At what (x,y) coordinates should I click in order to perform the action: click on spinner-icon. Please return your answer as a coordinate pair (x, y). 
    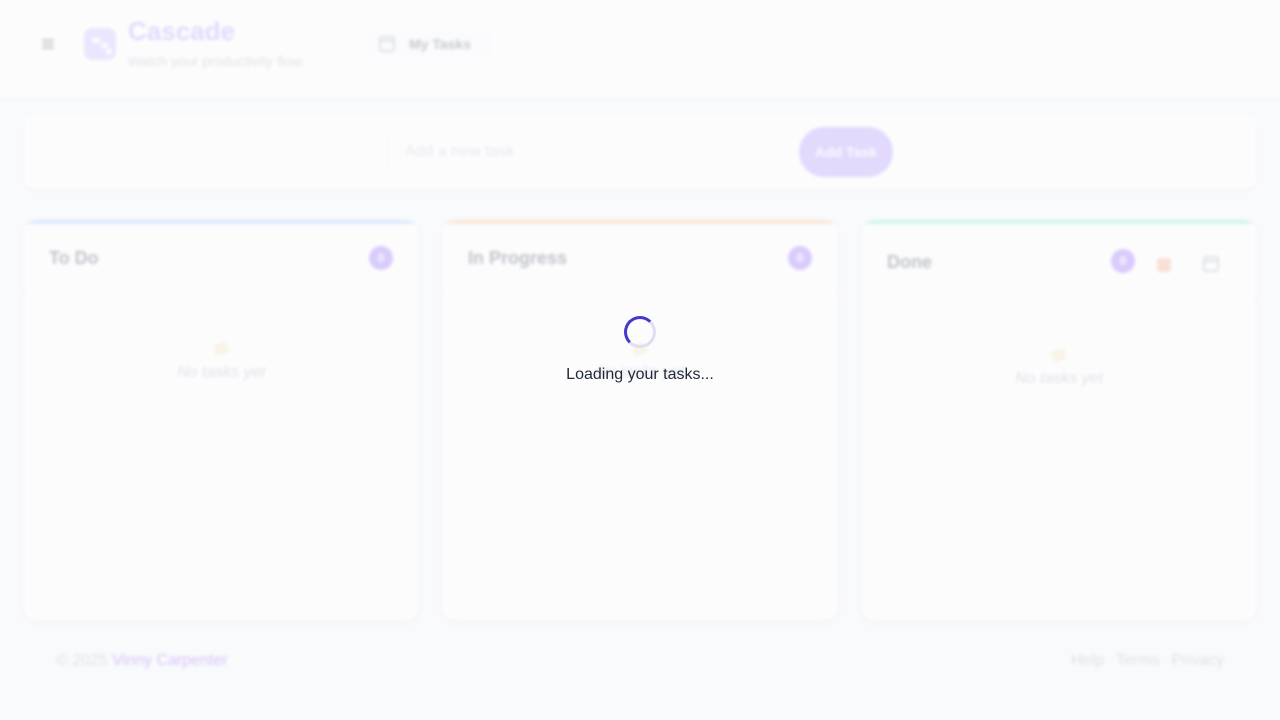
    Looking at the image, I should click on (640, 332).